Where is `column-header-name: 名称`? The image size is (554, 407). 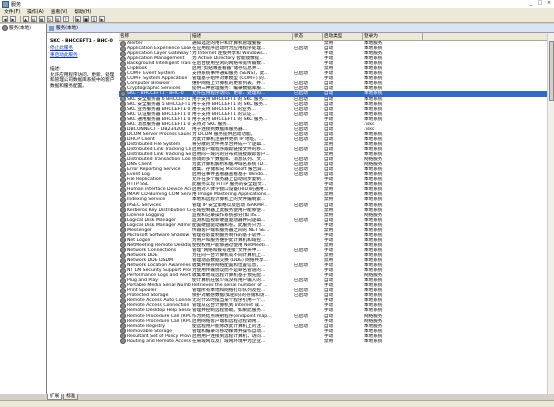 column-header-name: 名称 is located at coordinates (155, 36).